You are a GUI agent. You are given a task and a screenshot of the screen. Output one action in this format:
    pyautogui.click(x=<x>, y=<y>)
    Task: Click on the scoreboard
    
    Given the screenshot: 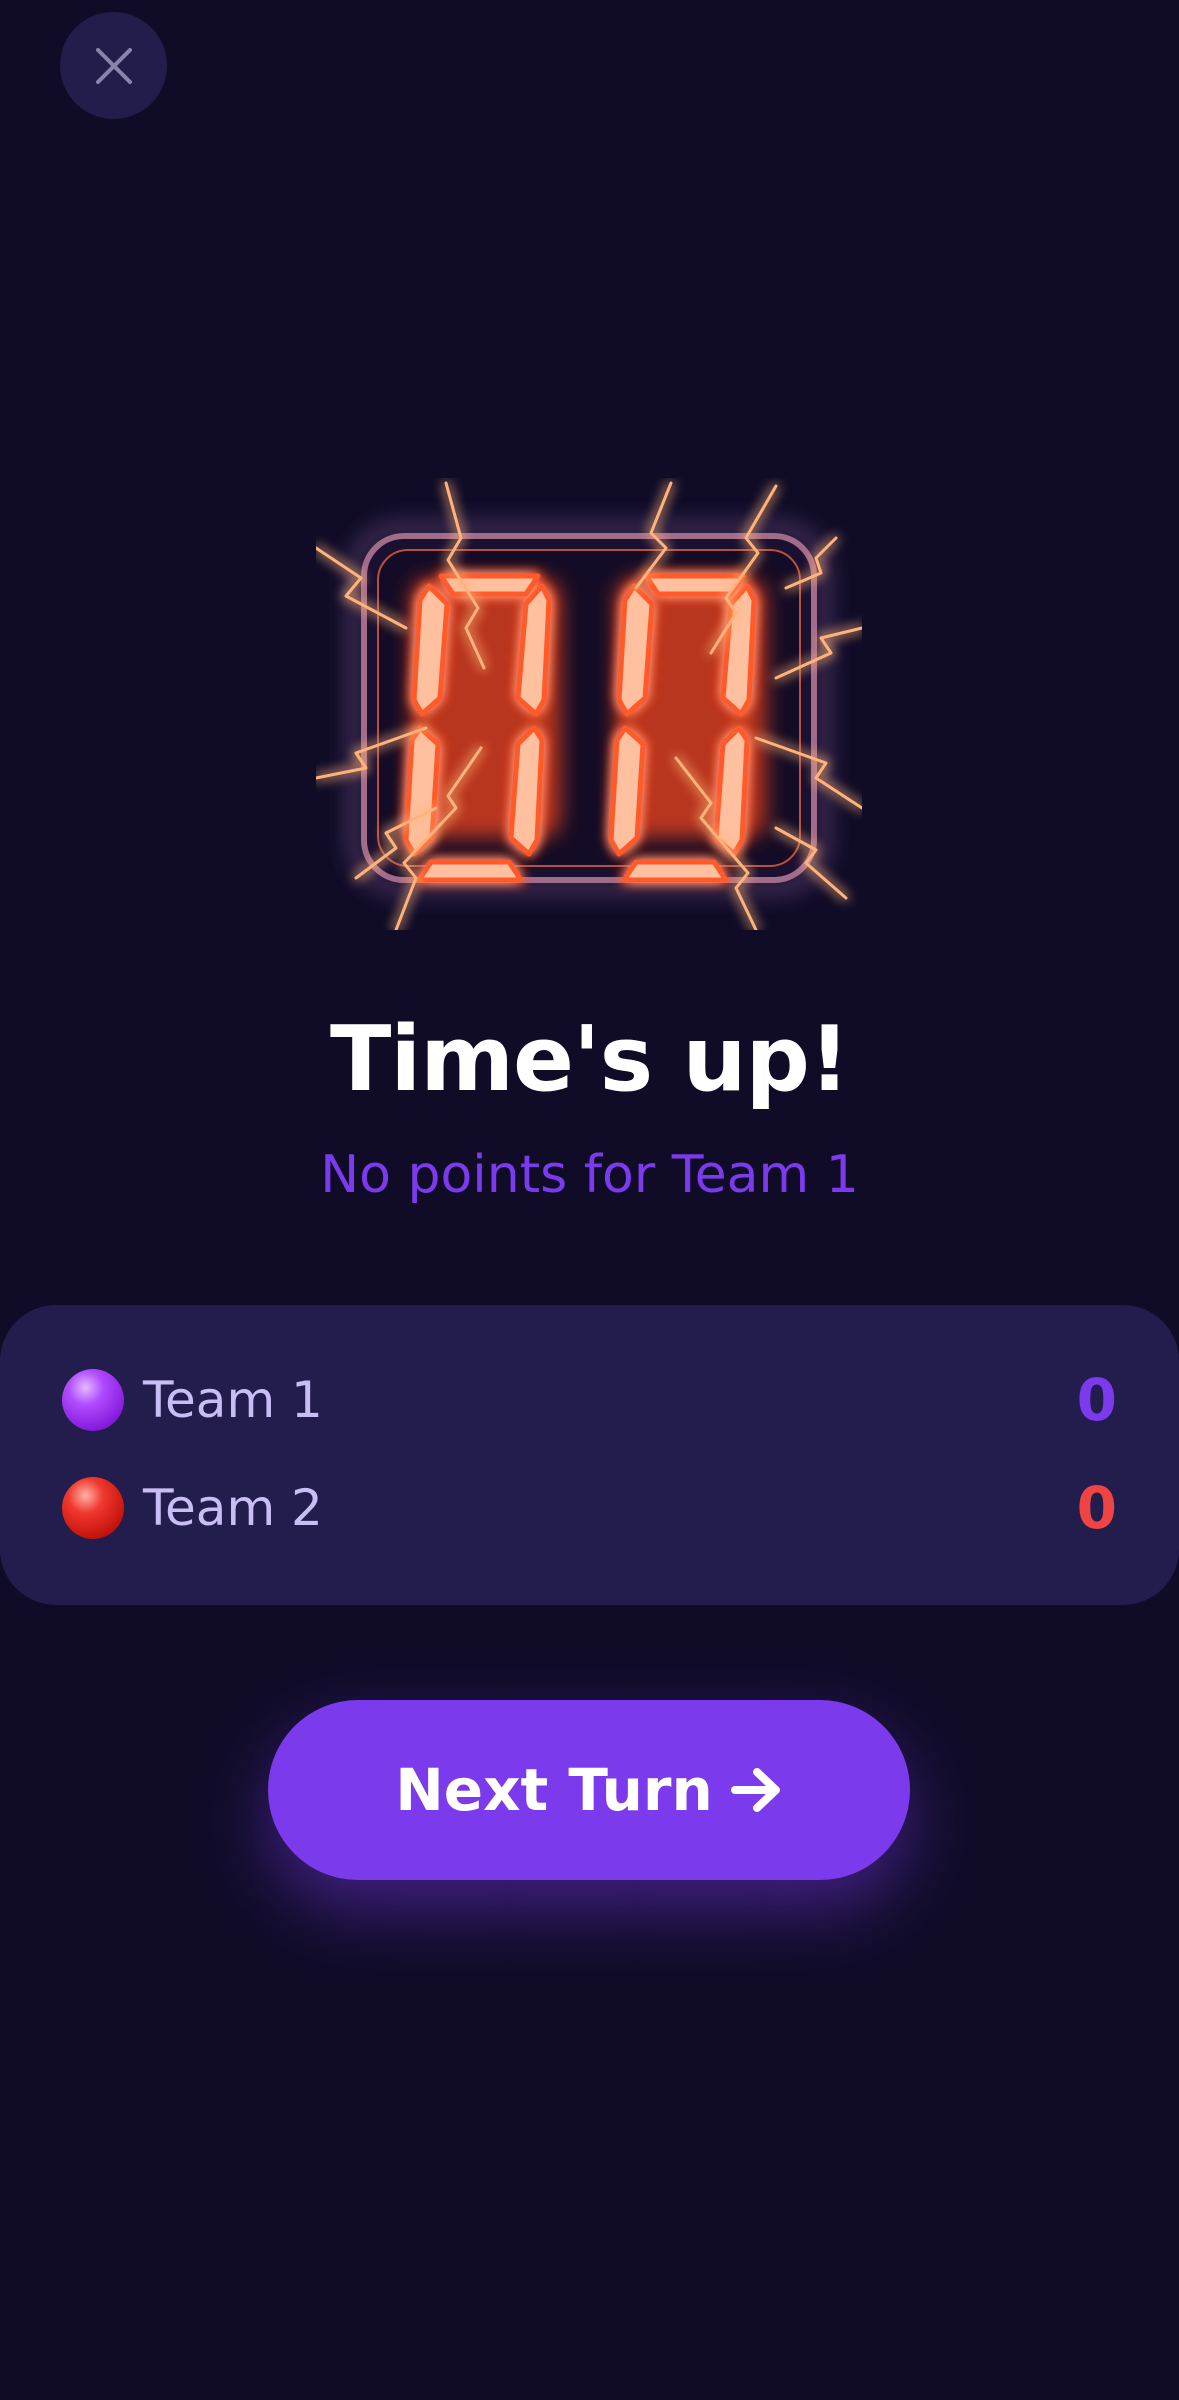 What is the action you would take?
    pyautogui.click(x=589, y=1455)
    